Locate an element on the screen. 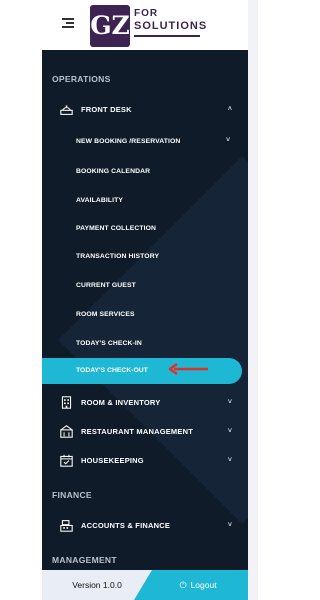  submenu-new-booking: NEW BOOKING /RESERVATION ˅ is located at coordinates (153, 141).